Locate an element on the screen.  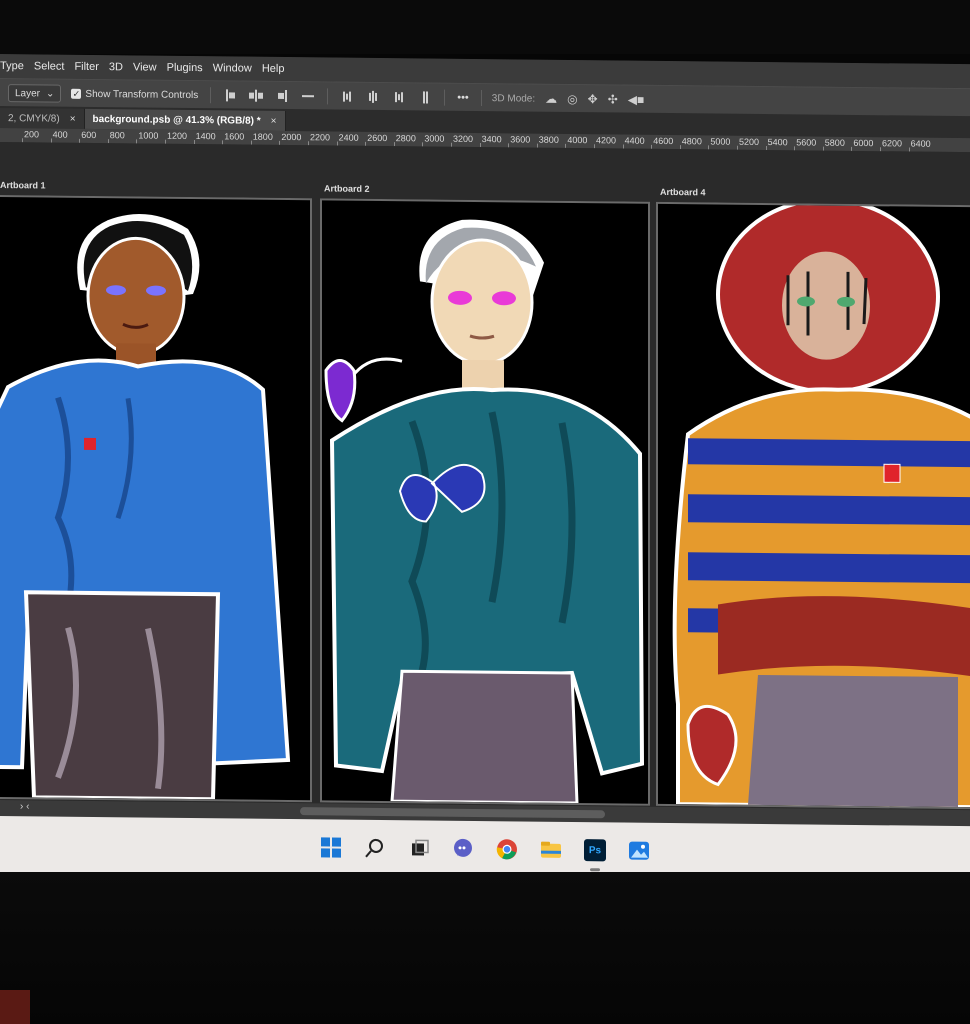
ruler-tick-label: 4800 is located at coordinates (691, 141).